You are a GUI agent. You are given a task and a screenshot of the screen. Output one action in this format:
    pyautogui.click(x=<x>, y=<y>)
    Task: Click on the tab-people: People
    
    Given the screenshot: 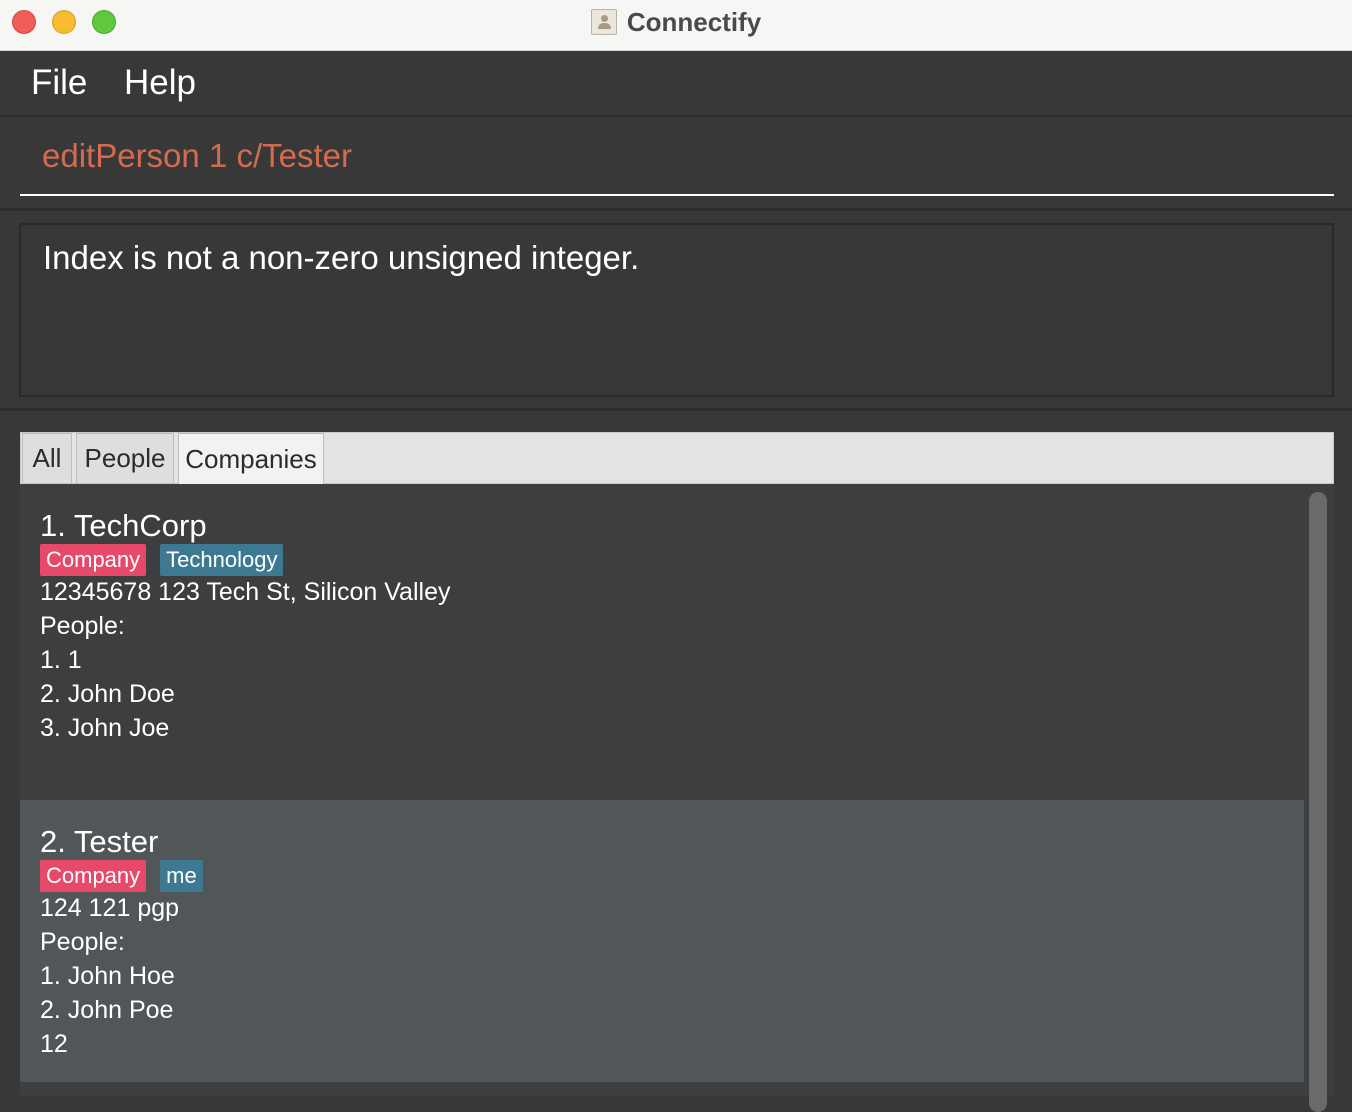 What is the action you would take?
    pyautogui.click(x=125, y=458)
    